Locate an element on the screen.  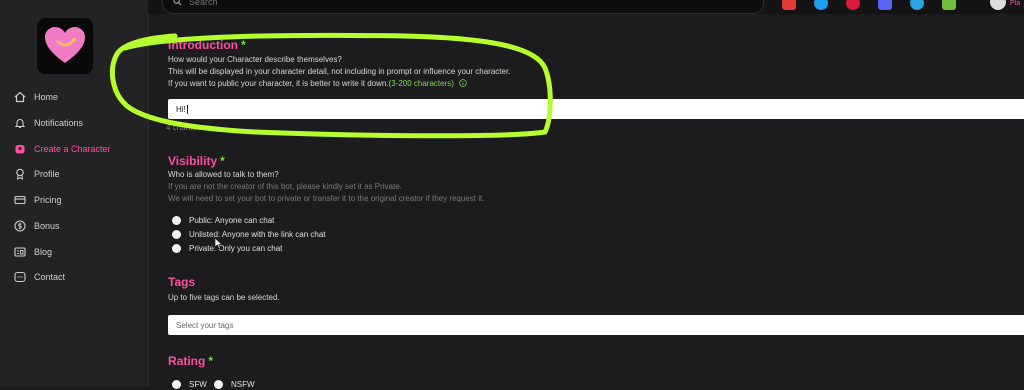
sidebar-item-bonus: Bonus is located at coordinates (74, 226).